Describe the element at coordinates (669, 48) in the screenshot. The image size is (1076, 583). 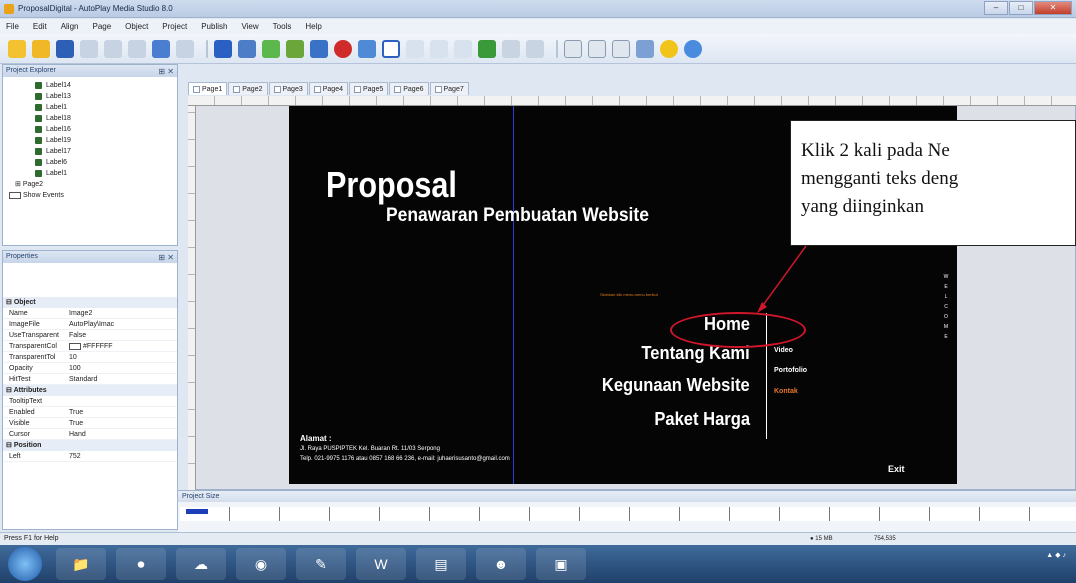
I see `preview-icon` at that location.